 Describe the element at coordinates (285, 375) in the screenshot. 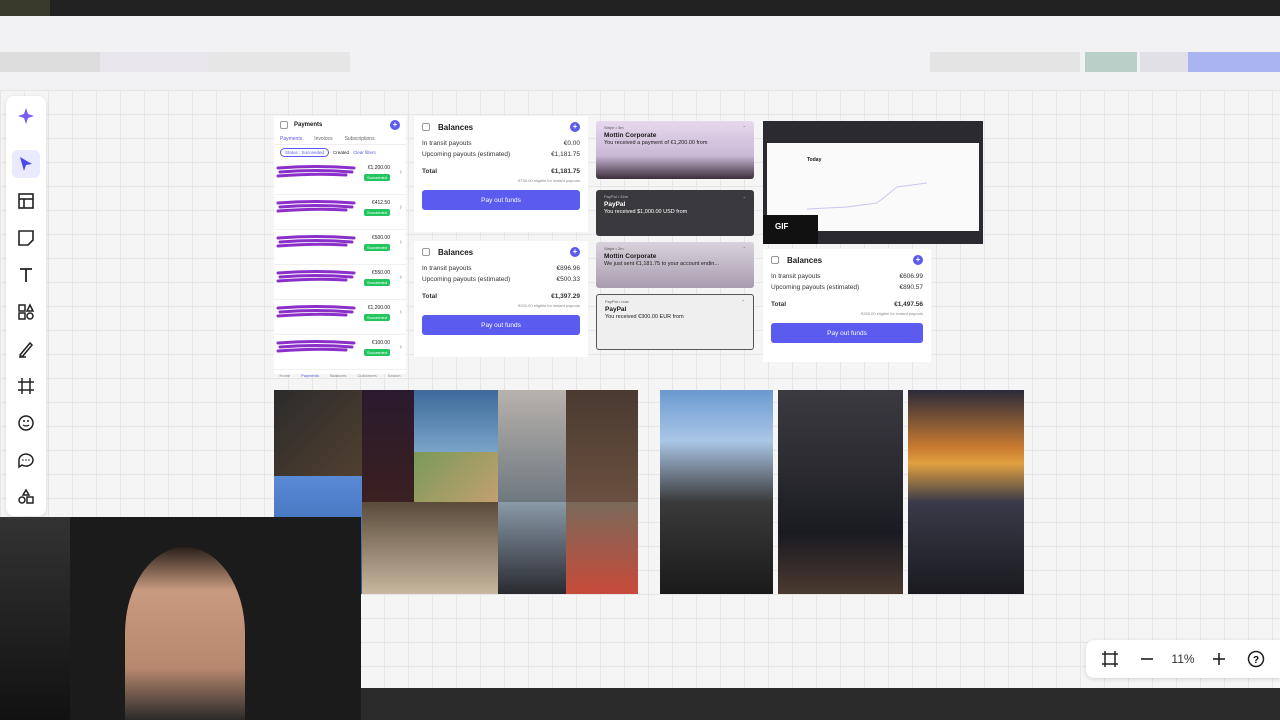

I see `nav-home: Home` at that location.